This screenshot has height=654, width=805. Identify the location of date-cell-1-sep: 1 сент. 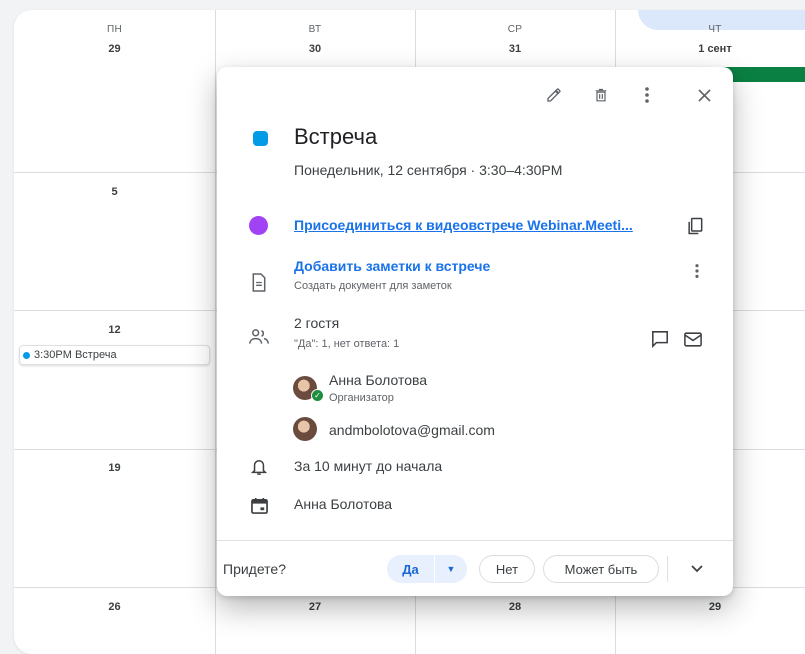
(710, 49).